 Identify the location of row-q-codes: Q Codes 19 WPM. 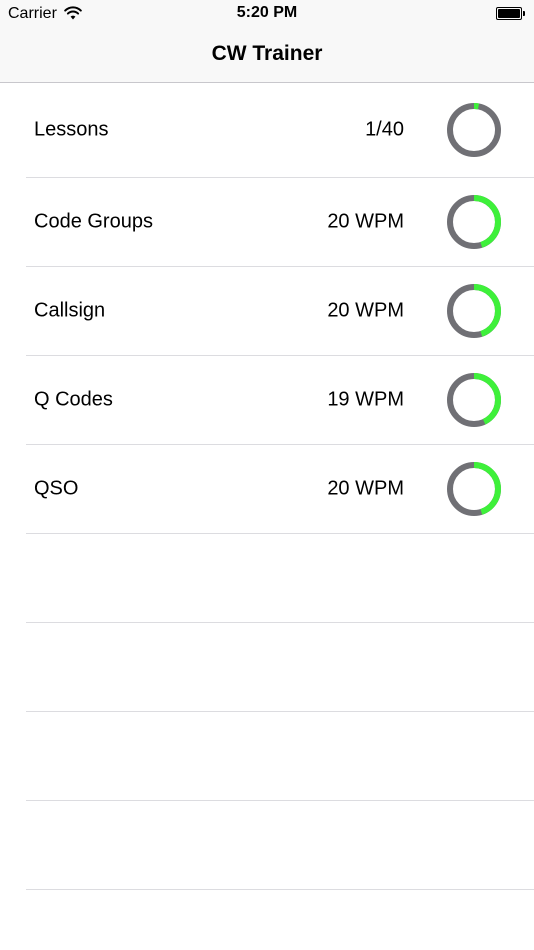
(280, 400).